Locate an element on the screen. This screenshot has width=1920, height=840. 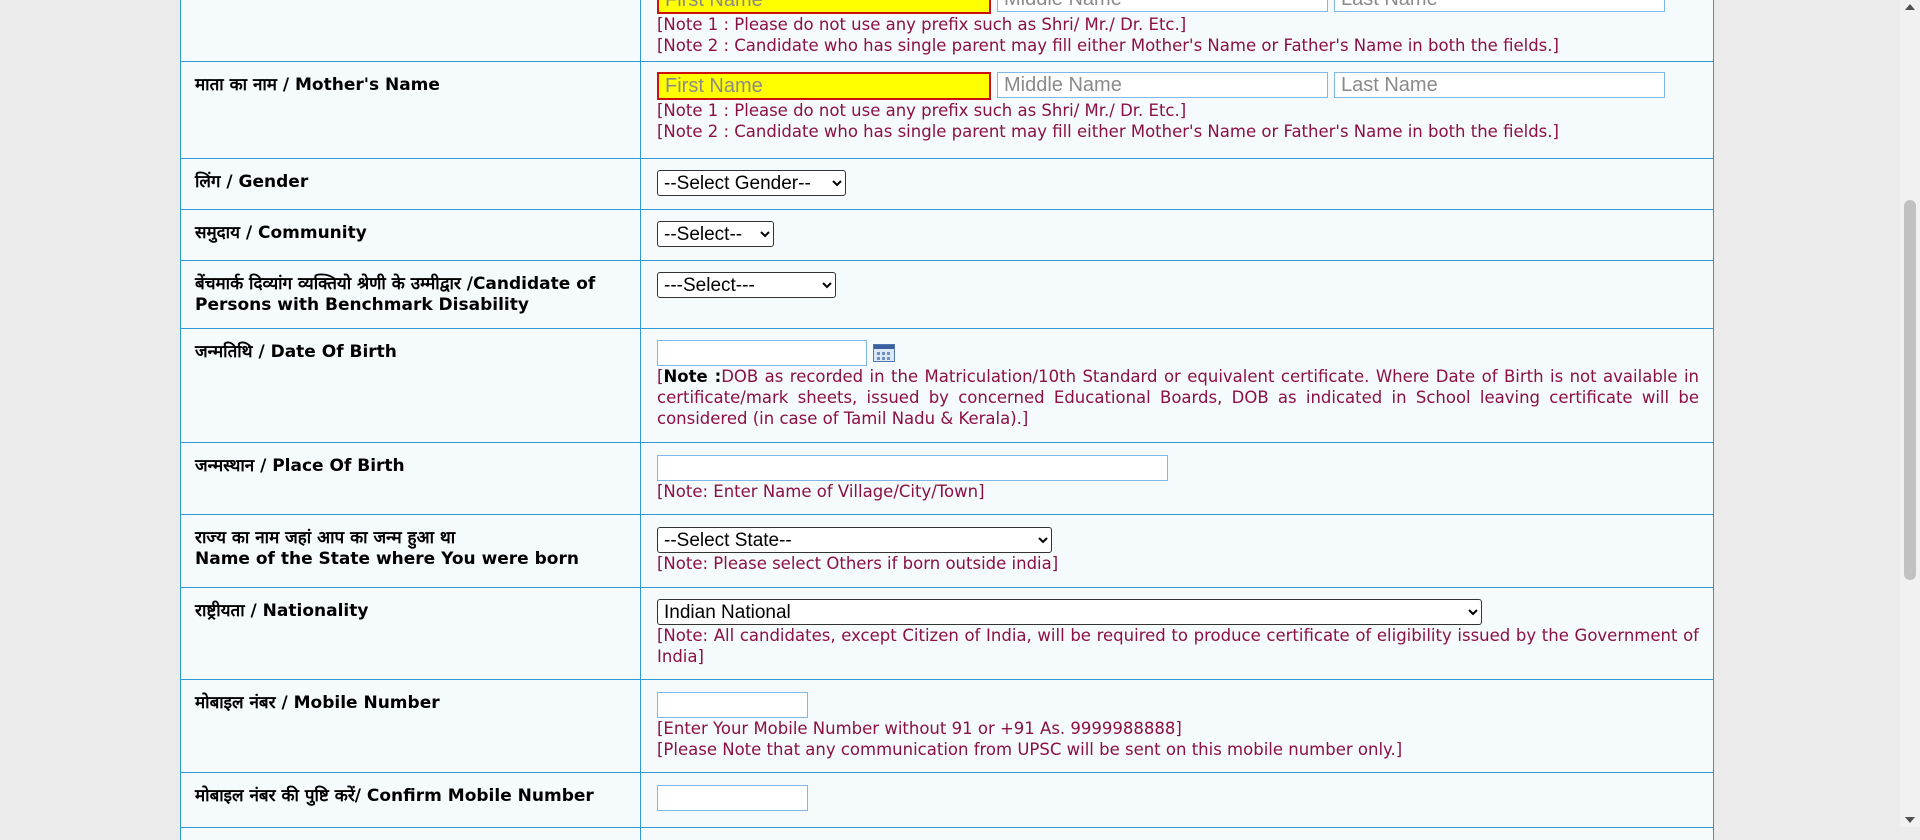
gender-label: लिंग / Gender is located at coordinates (252, 182).